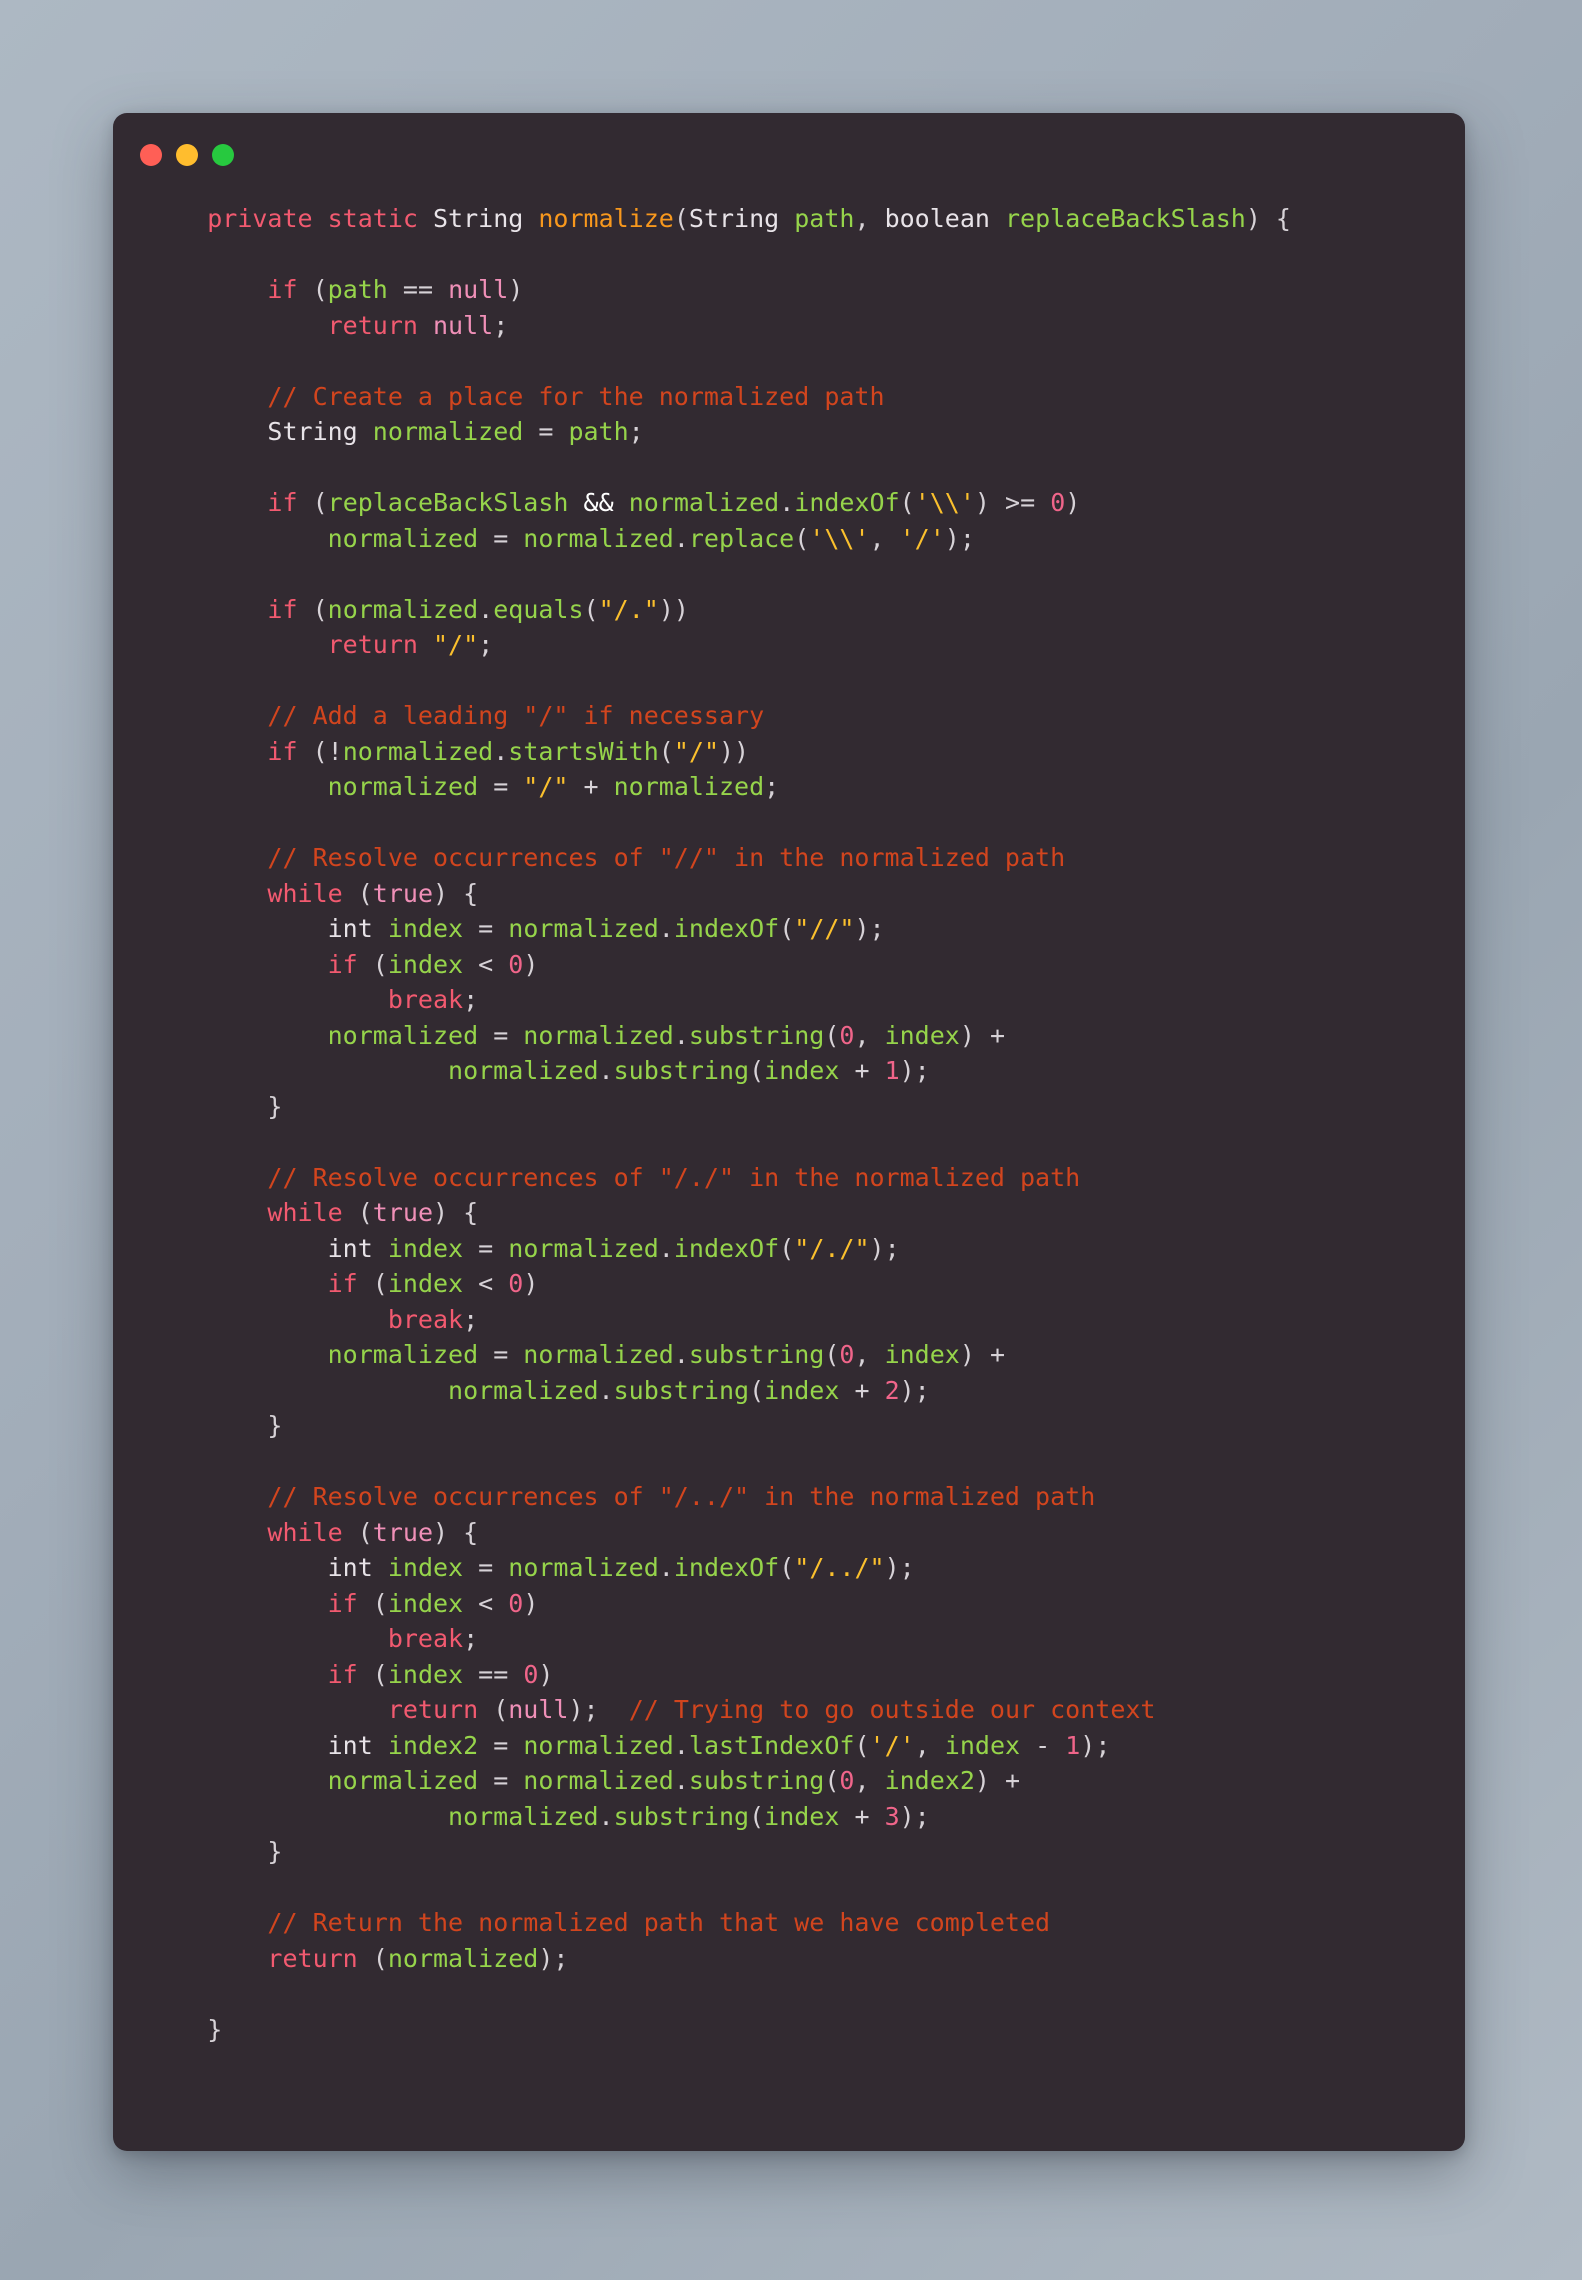 This screenshot has width=1582, height=2280. I want to click on code-token: int, so click(357, 1745).